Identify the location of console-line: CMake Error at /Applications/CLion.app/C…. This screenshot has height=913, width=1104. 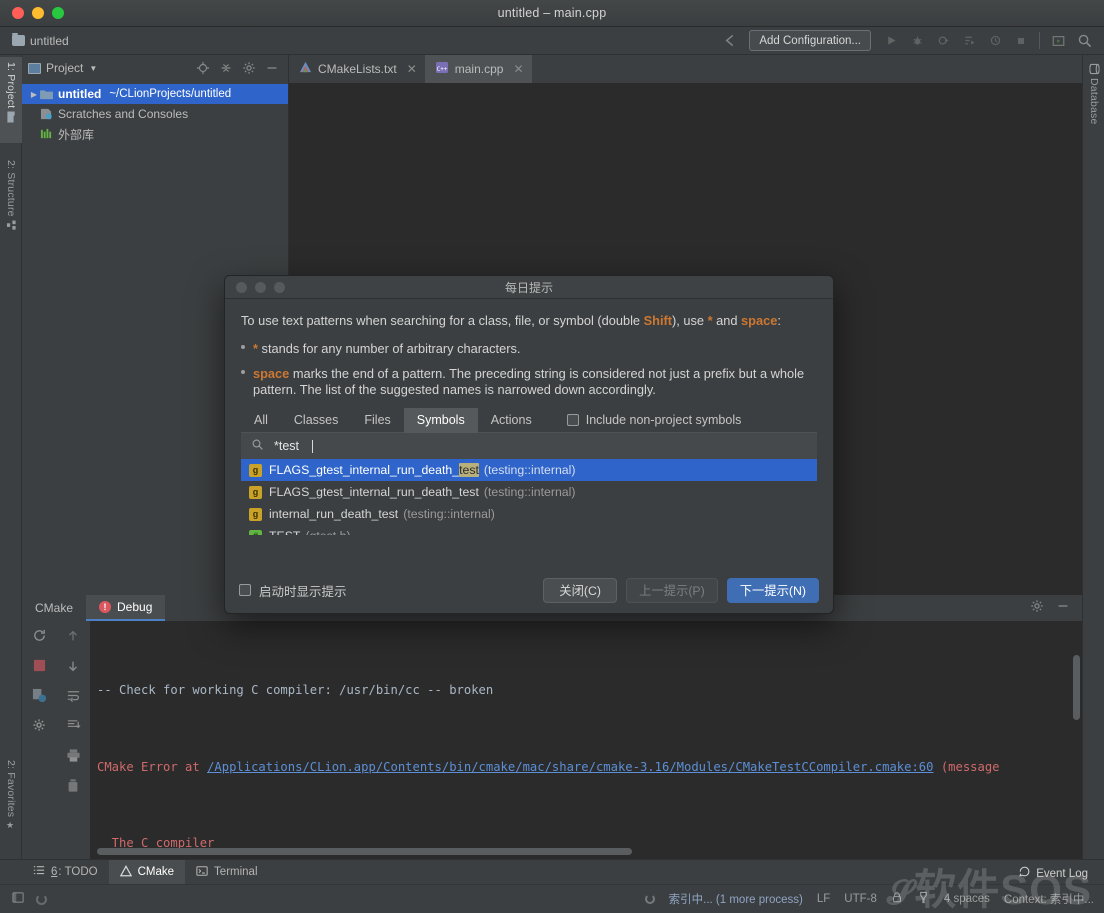
(548, 766).